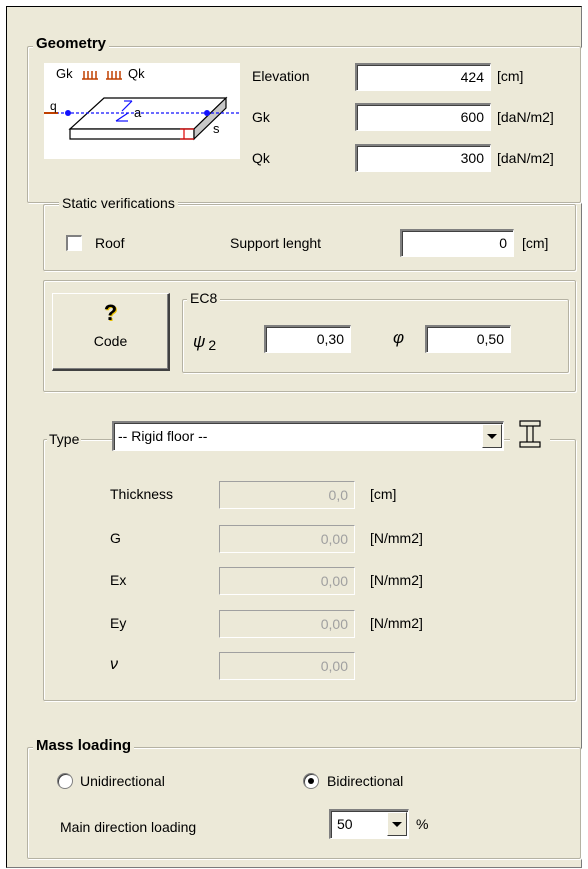  Describe the element at coordinates (136, 73) in the screenshot. I see `diagram-qk-label: Qk` at that location.